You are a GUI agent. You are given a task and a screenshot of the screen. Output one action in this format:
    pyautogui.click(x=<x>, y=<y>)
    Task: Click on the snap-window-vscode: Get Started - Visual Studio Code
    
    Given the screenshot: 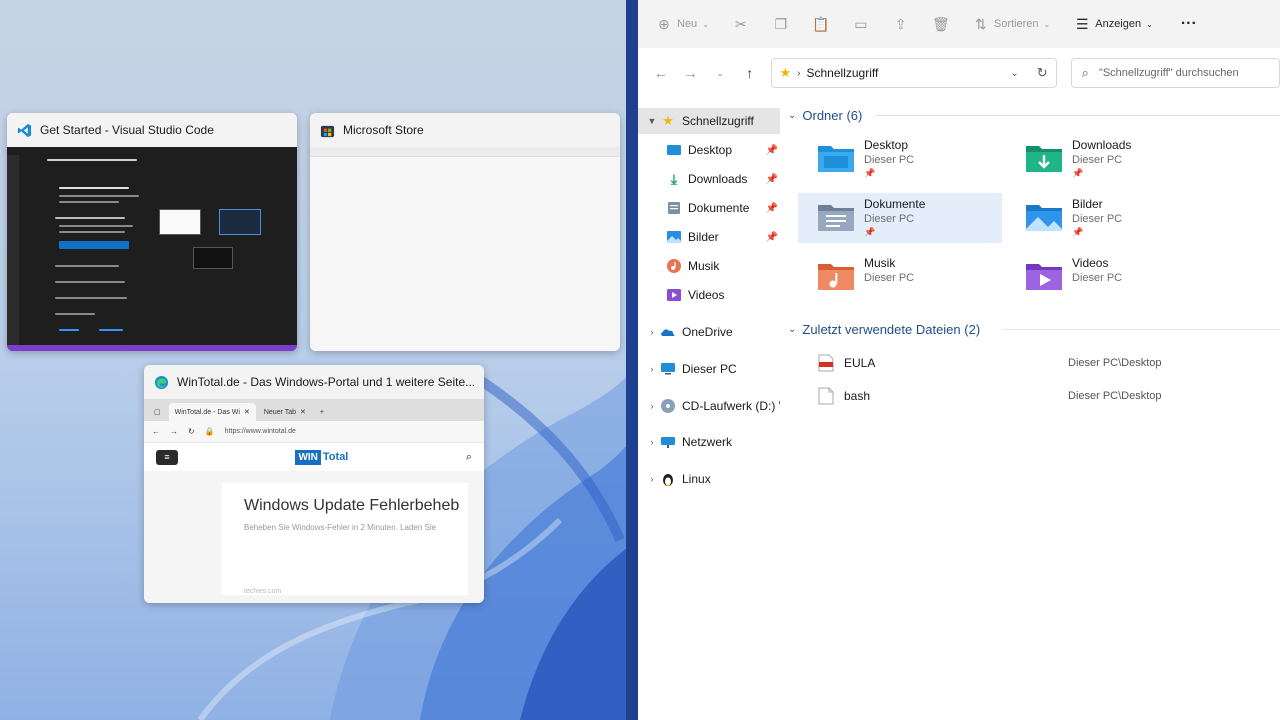 What is the action you would take?
    pyautogui.click(x=152, y=232)
    